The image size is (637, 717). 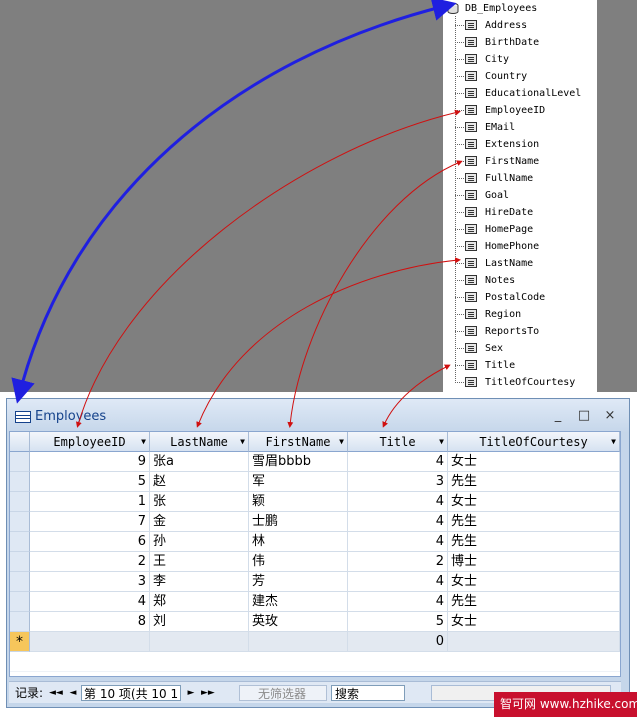 I want to click on table-cell: 张a, so click(x=199, y=462).